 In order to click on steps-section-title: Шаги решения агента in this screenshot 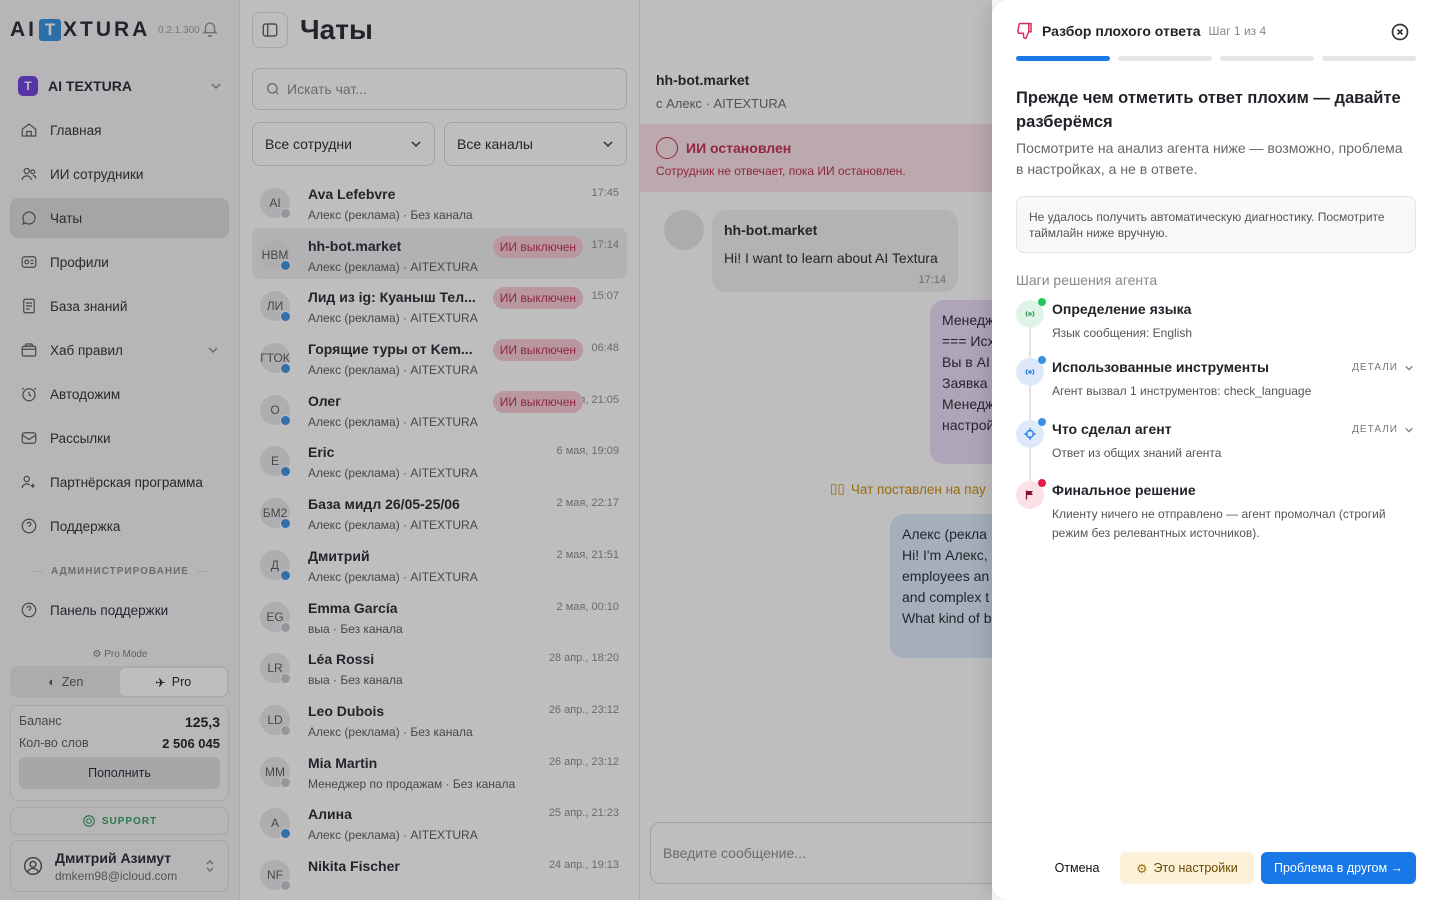, I will do `click(1087, 280)`.